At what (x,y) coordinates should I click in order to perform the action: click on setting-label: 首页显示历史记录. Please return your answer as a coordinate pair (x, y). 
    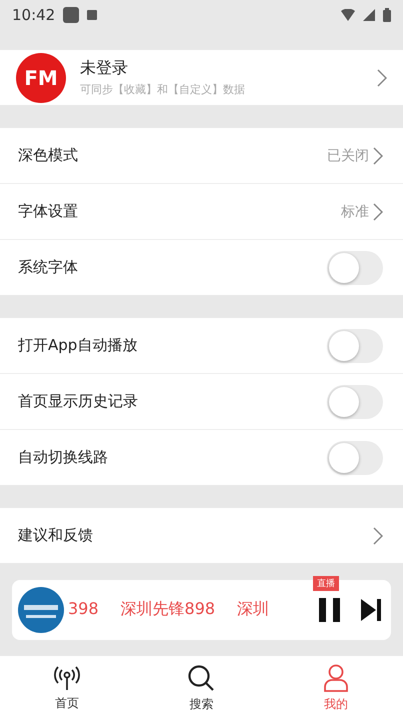
    Looking at the image, I should click on (78, 401).